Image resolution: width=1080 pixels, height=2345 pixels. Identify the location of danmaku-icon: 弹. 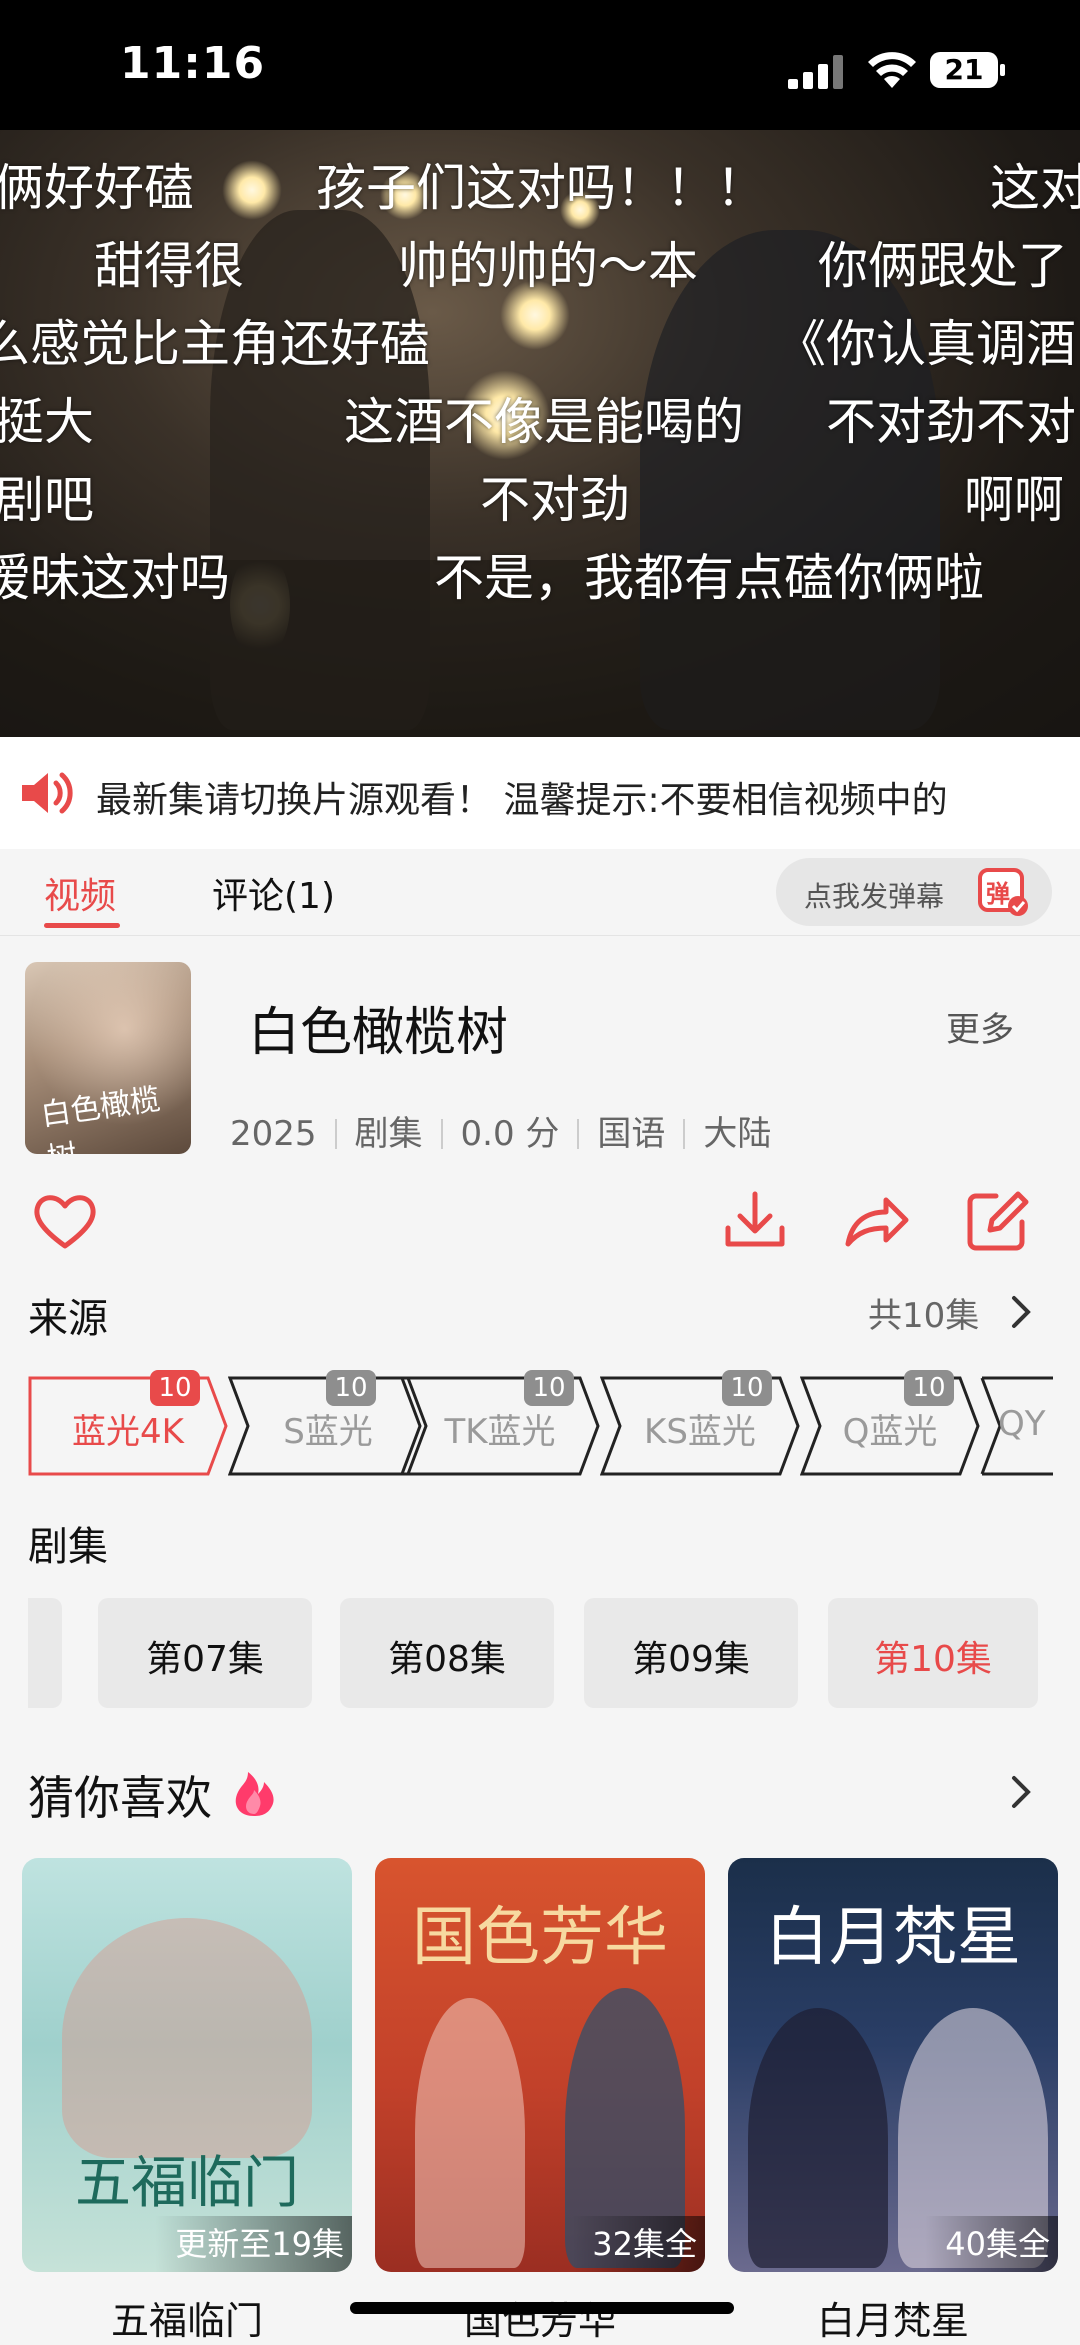
(1004, 892).